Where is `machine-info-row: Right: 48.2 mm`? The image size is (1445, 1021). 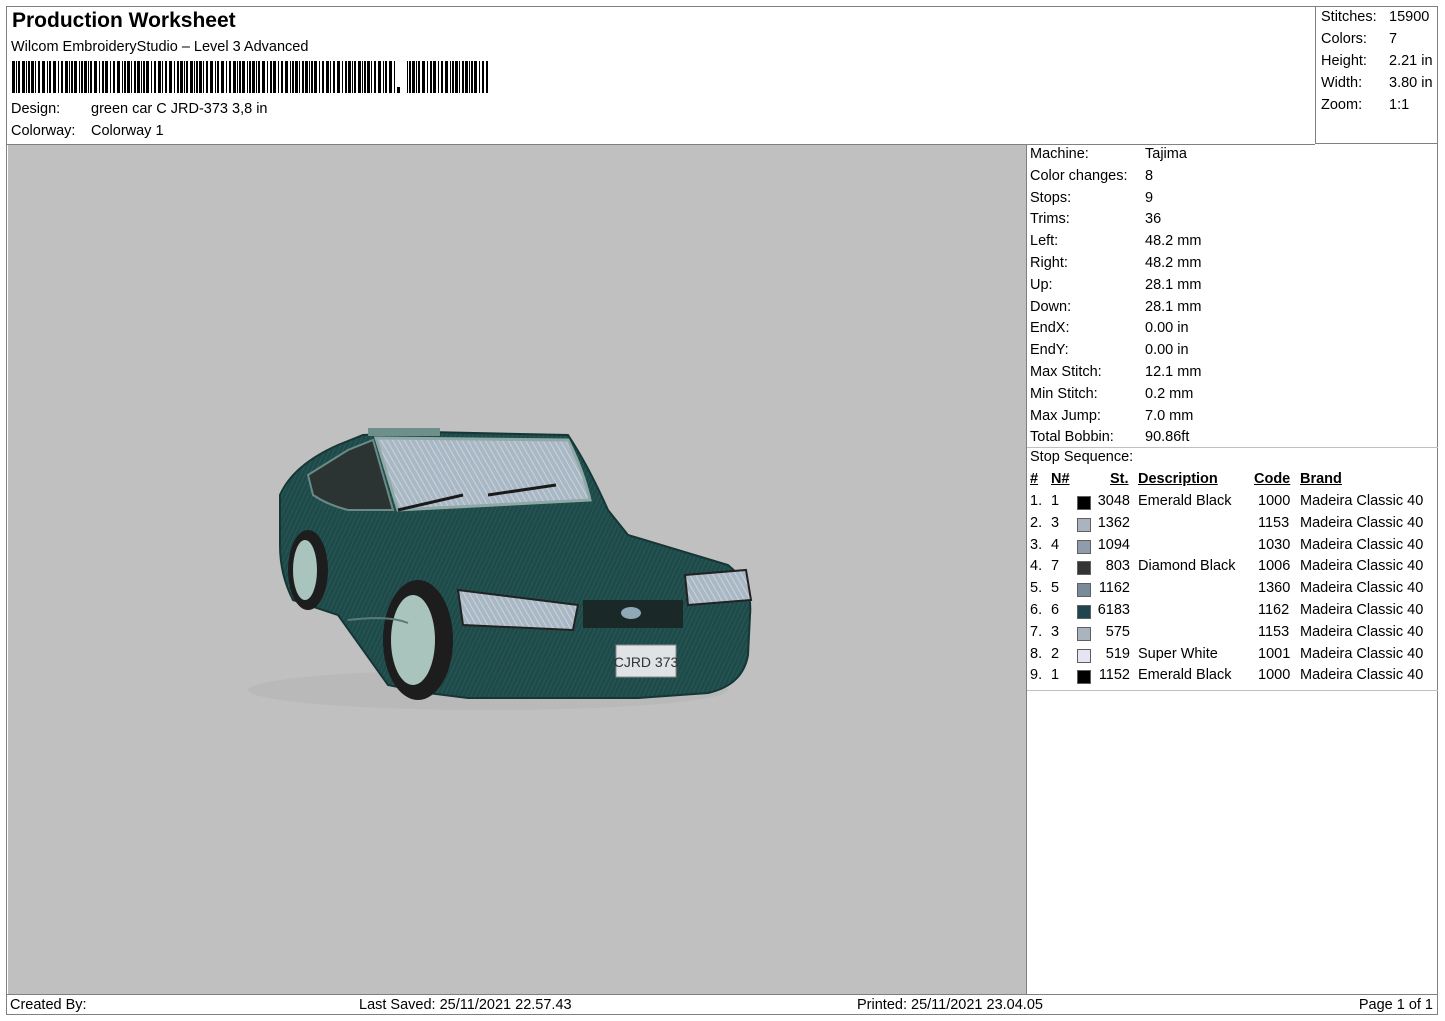 machine-info-row: Right: 48.2 mm is located at coordinates (1115, 263).